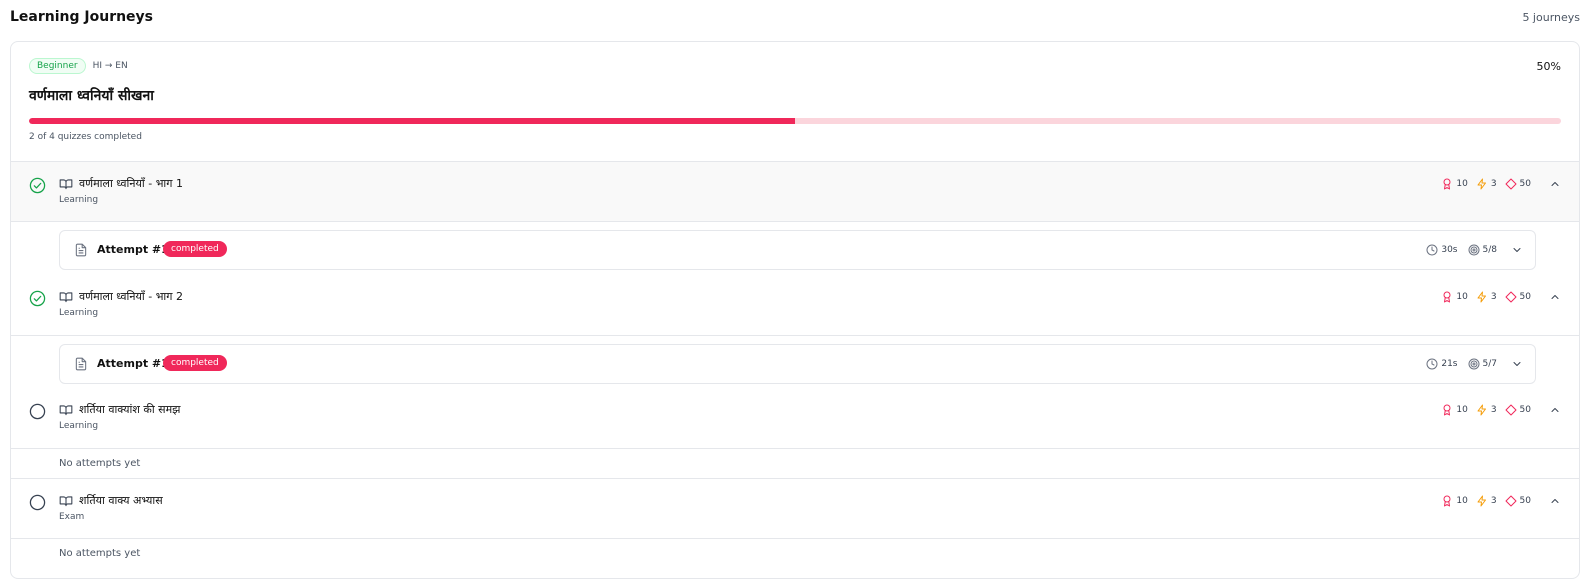 The width and height of the screenshot is (1591, 586). Describe the element at coordinates (110, 66) in the screenshot. I see `language-pair: HI → EN` at that location.